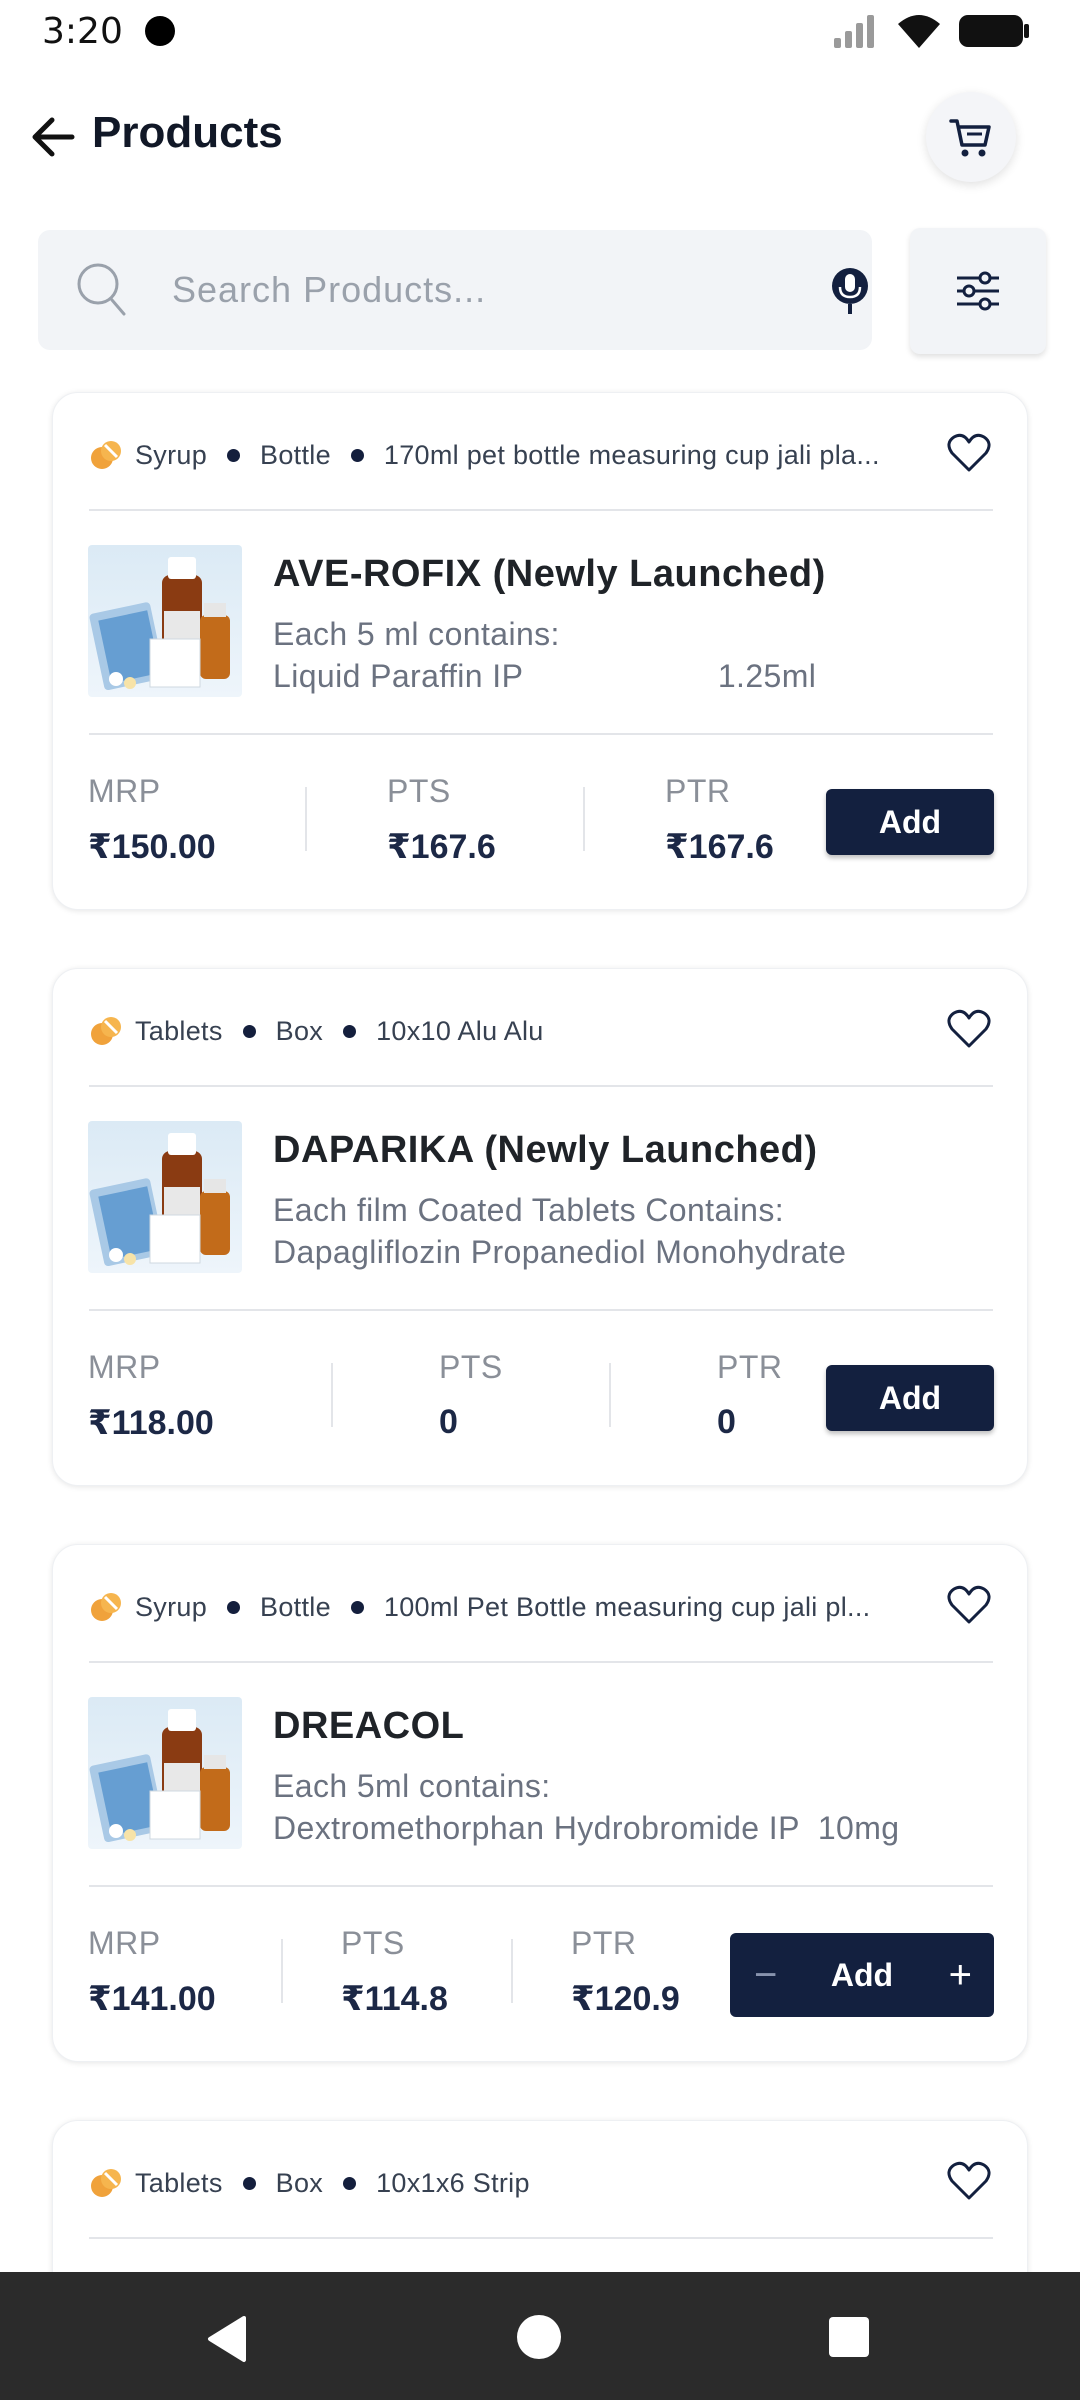 This screenshot has width=1080, height=2400. What do you see at coordinates (545, 1150) in the screenshot?
I see `product-name: DAPARIKA (Newly Launched)` at bounding box center [545, 1150].